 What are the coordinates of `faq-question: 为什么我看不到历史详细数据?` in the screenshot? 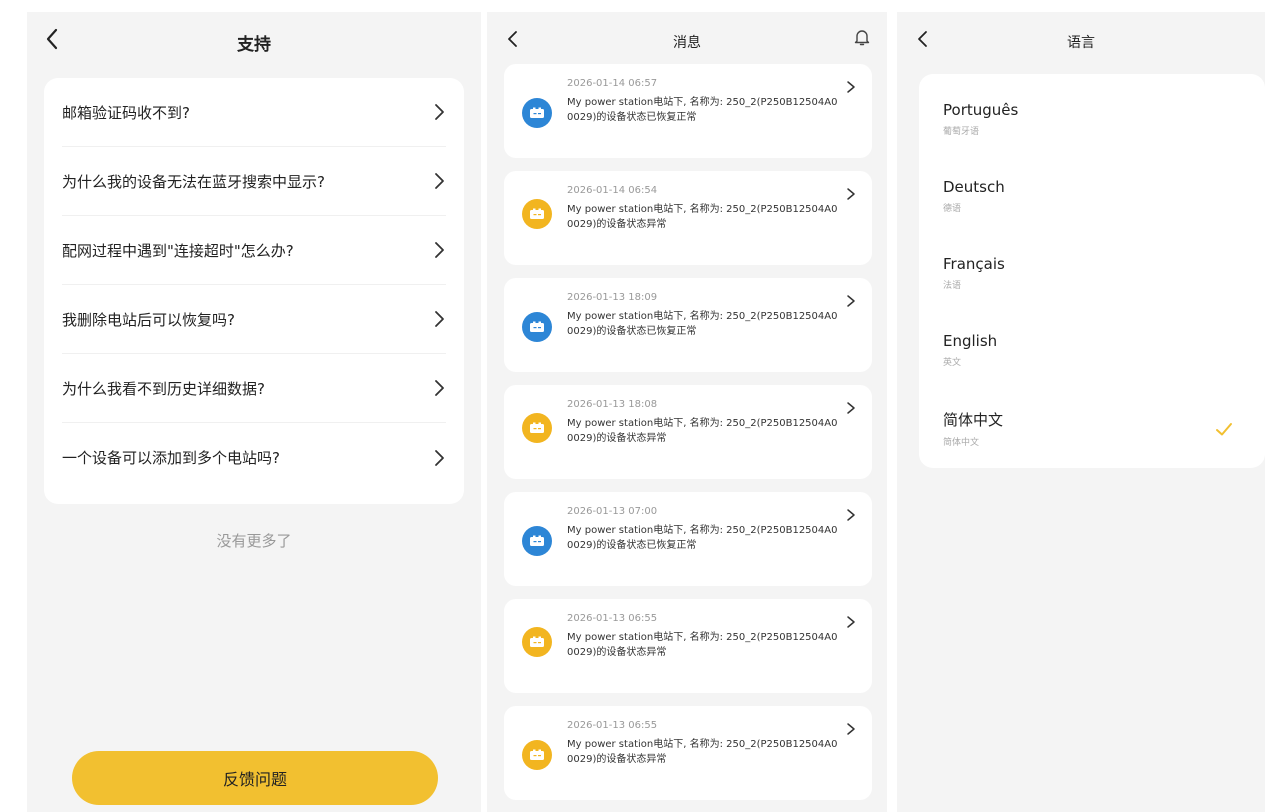 It's located at (163, 388).